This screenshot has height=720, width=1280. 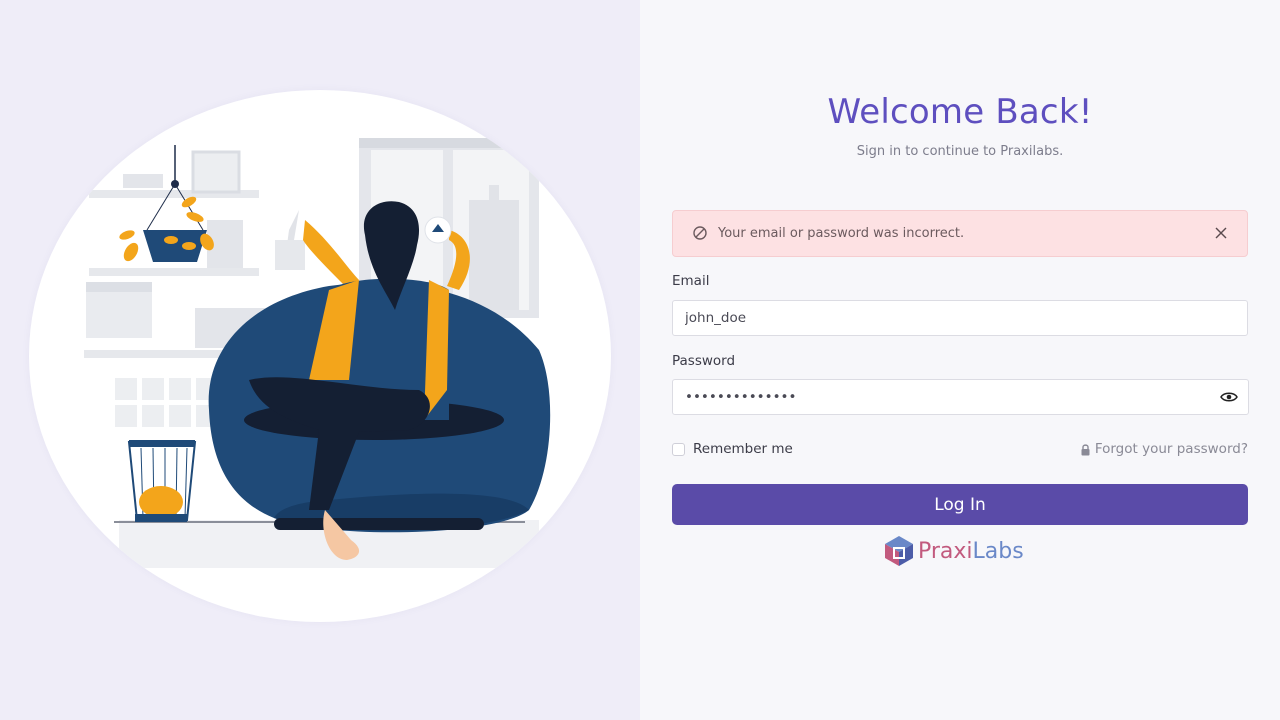 What do you see at coordinates (960, 504) in the screenshot?
I see `login-button: Log In` at bounding box center [960, 504].